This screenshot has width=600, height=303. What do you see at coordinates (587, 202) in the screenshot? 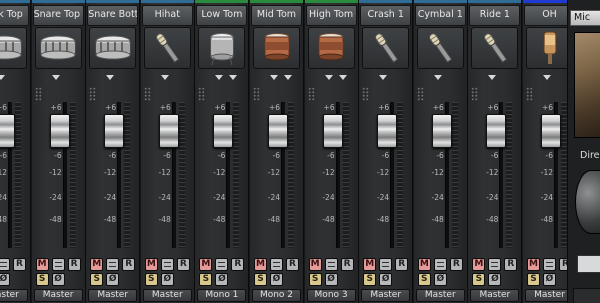
I see `direct-knob` at bounding box center [587, 202].